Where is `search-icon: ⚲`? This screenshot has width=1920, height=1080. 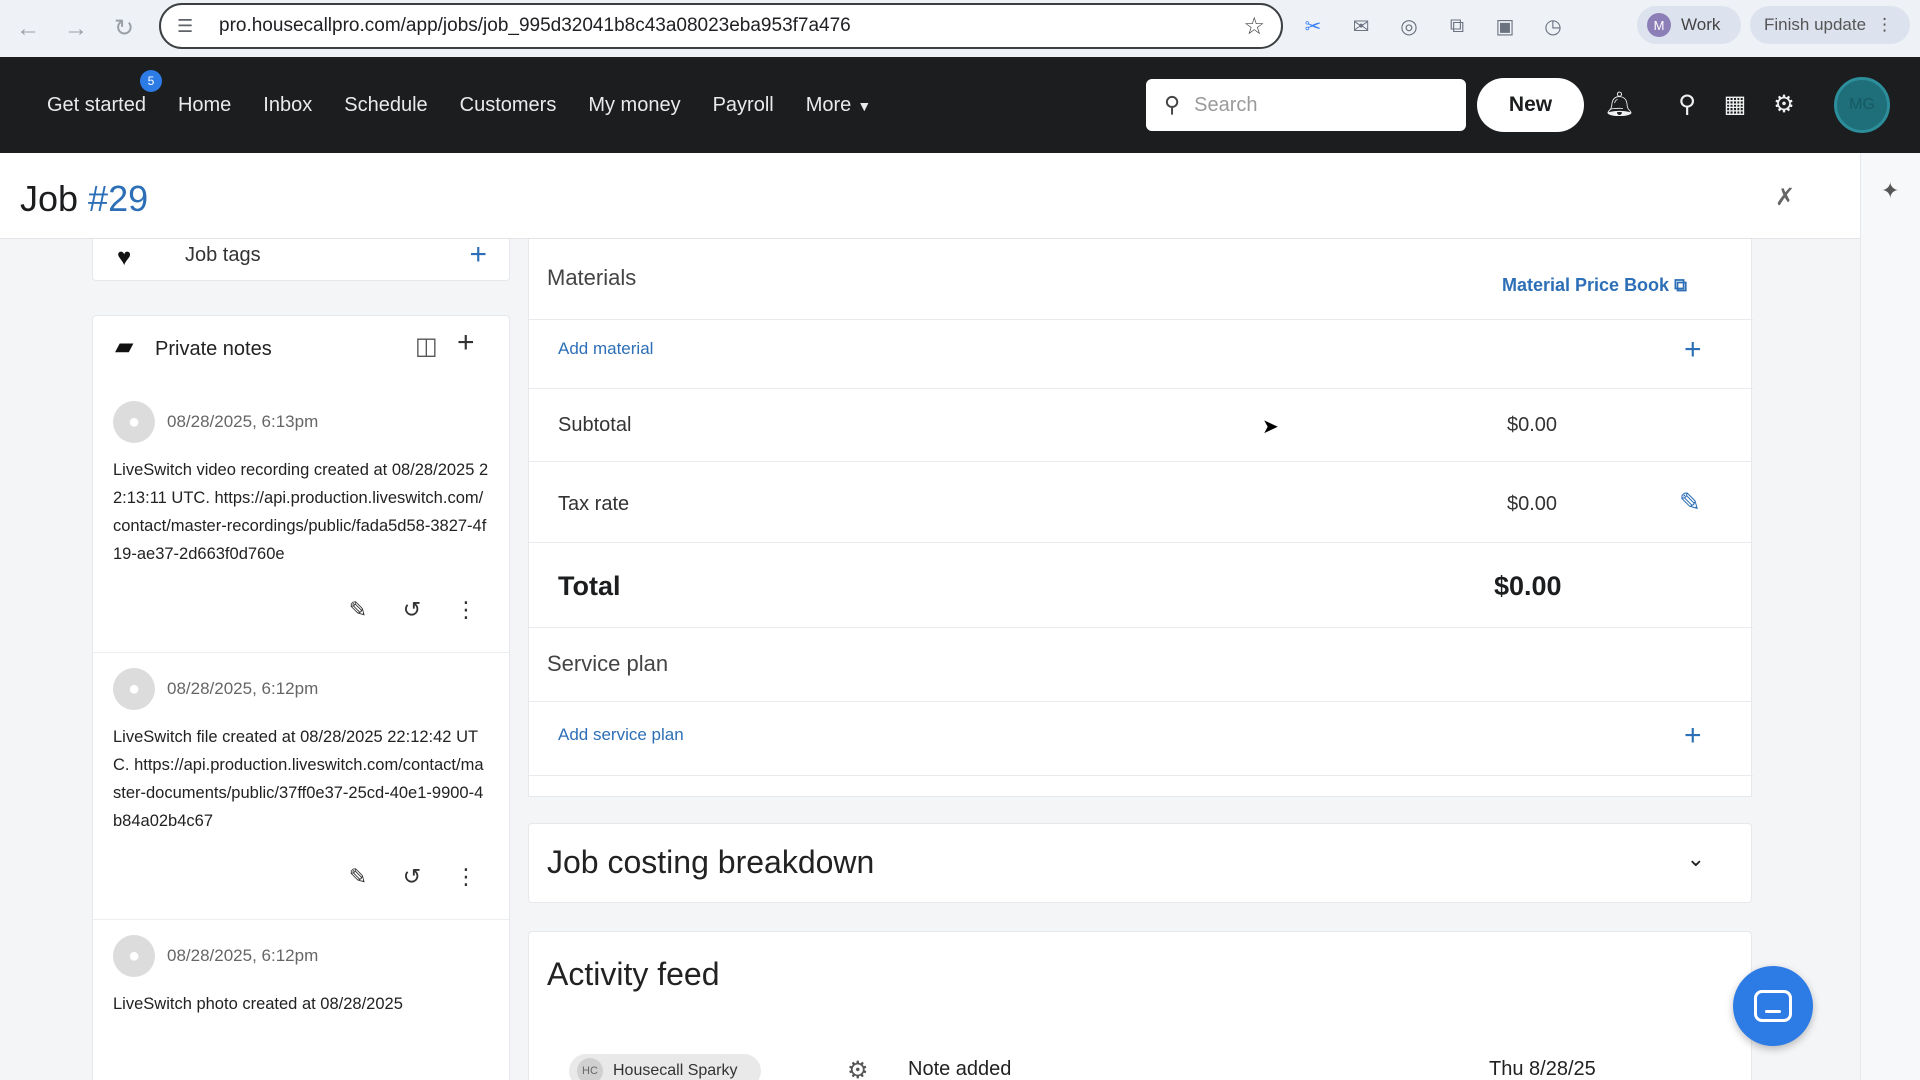 search-icon: ⚲ is located at coordinates (1172, 104).